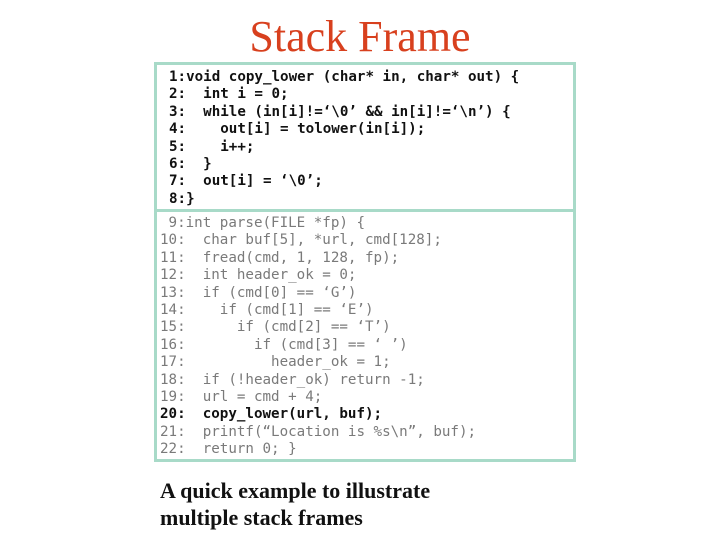 This screenshot has height=540, width=720. What do you see at coordinates (173, 379) in the screenshot?
I see `line-number: 18:` at bounding box center [173, 379].